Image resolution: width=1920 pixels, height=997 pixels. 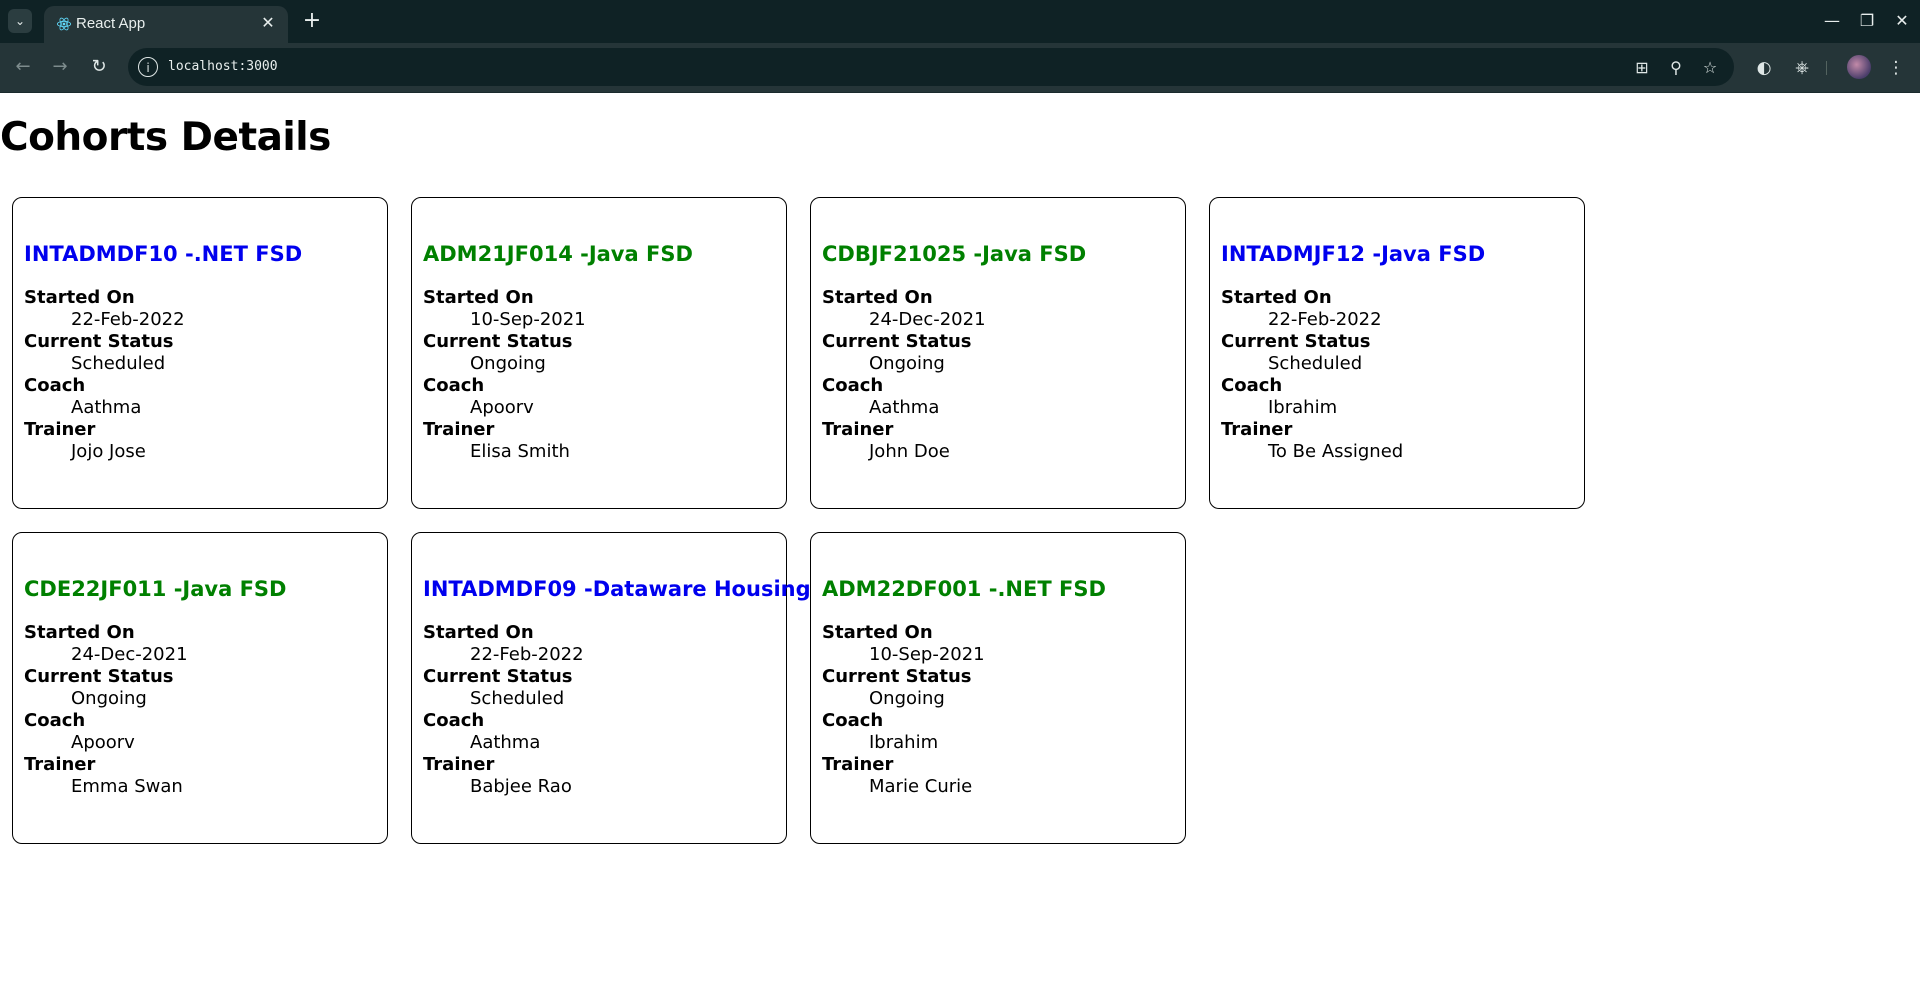 What do you see at coordinates (617, 589) in the screenshot?
I see `cohort-title: INTADMDF09 -Dataware Housing` at bounding box center [617, 589].